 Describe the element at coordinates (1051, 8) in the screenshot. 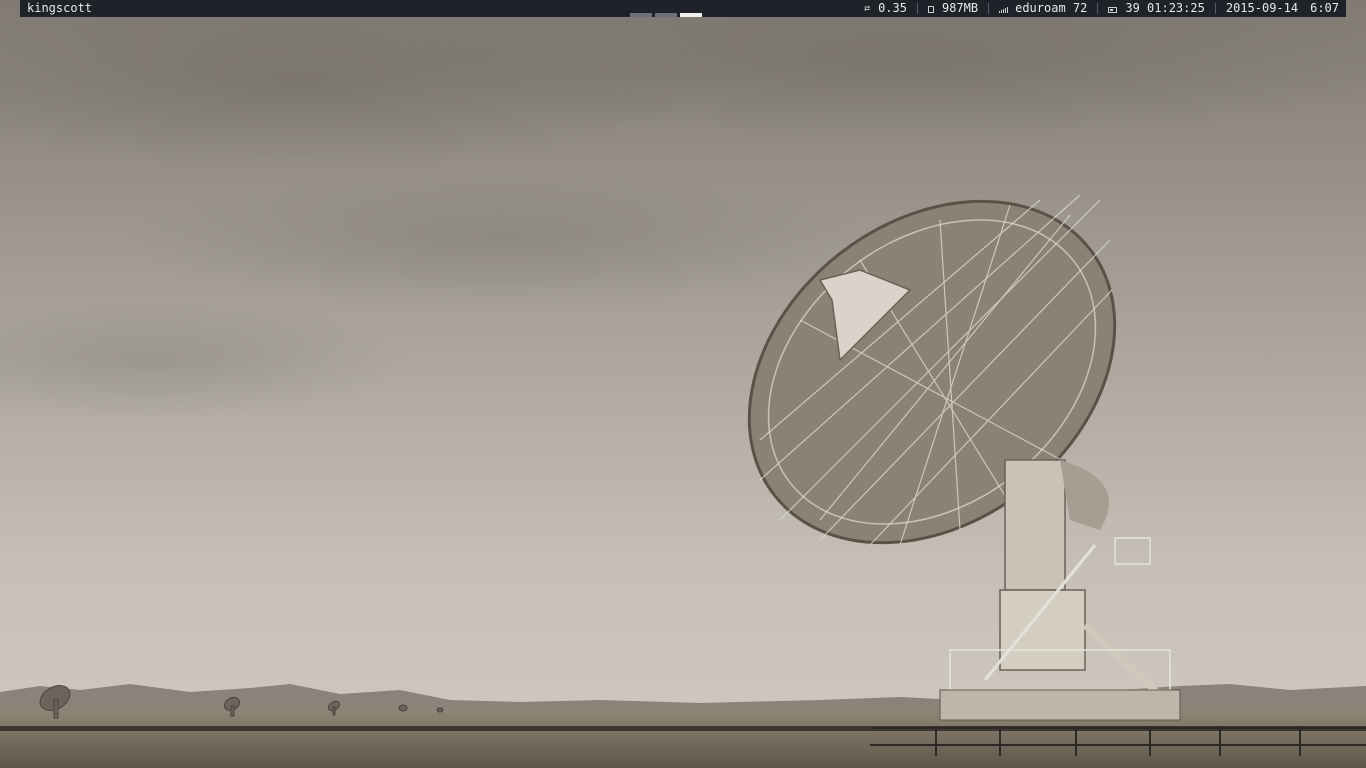

I see `wifi-value: eduroam 72` at that location.